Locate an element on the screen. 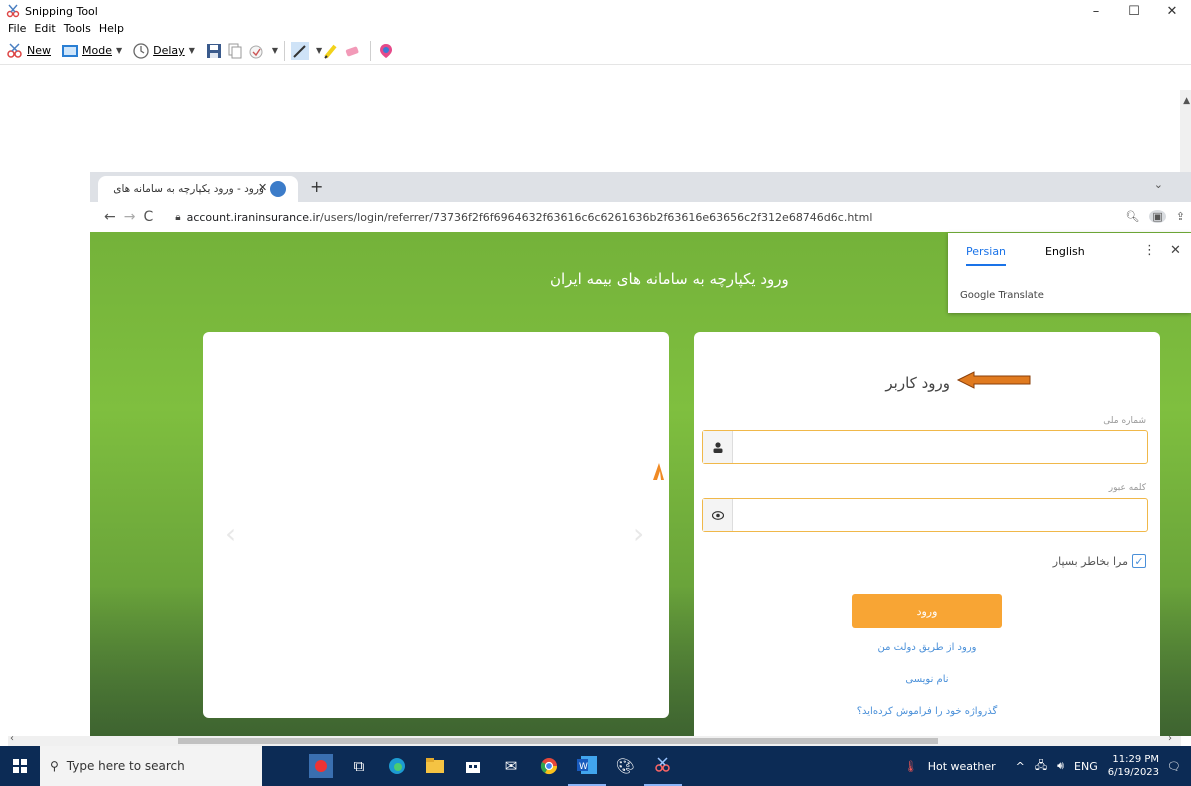  mode-button: Mode ▼ is located at coordinates (91, 51).